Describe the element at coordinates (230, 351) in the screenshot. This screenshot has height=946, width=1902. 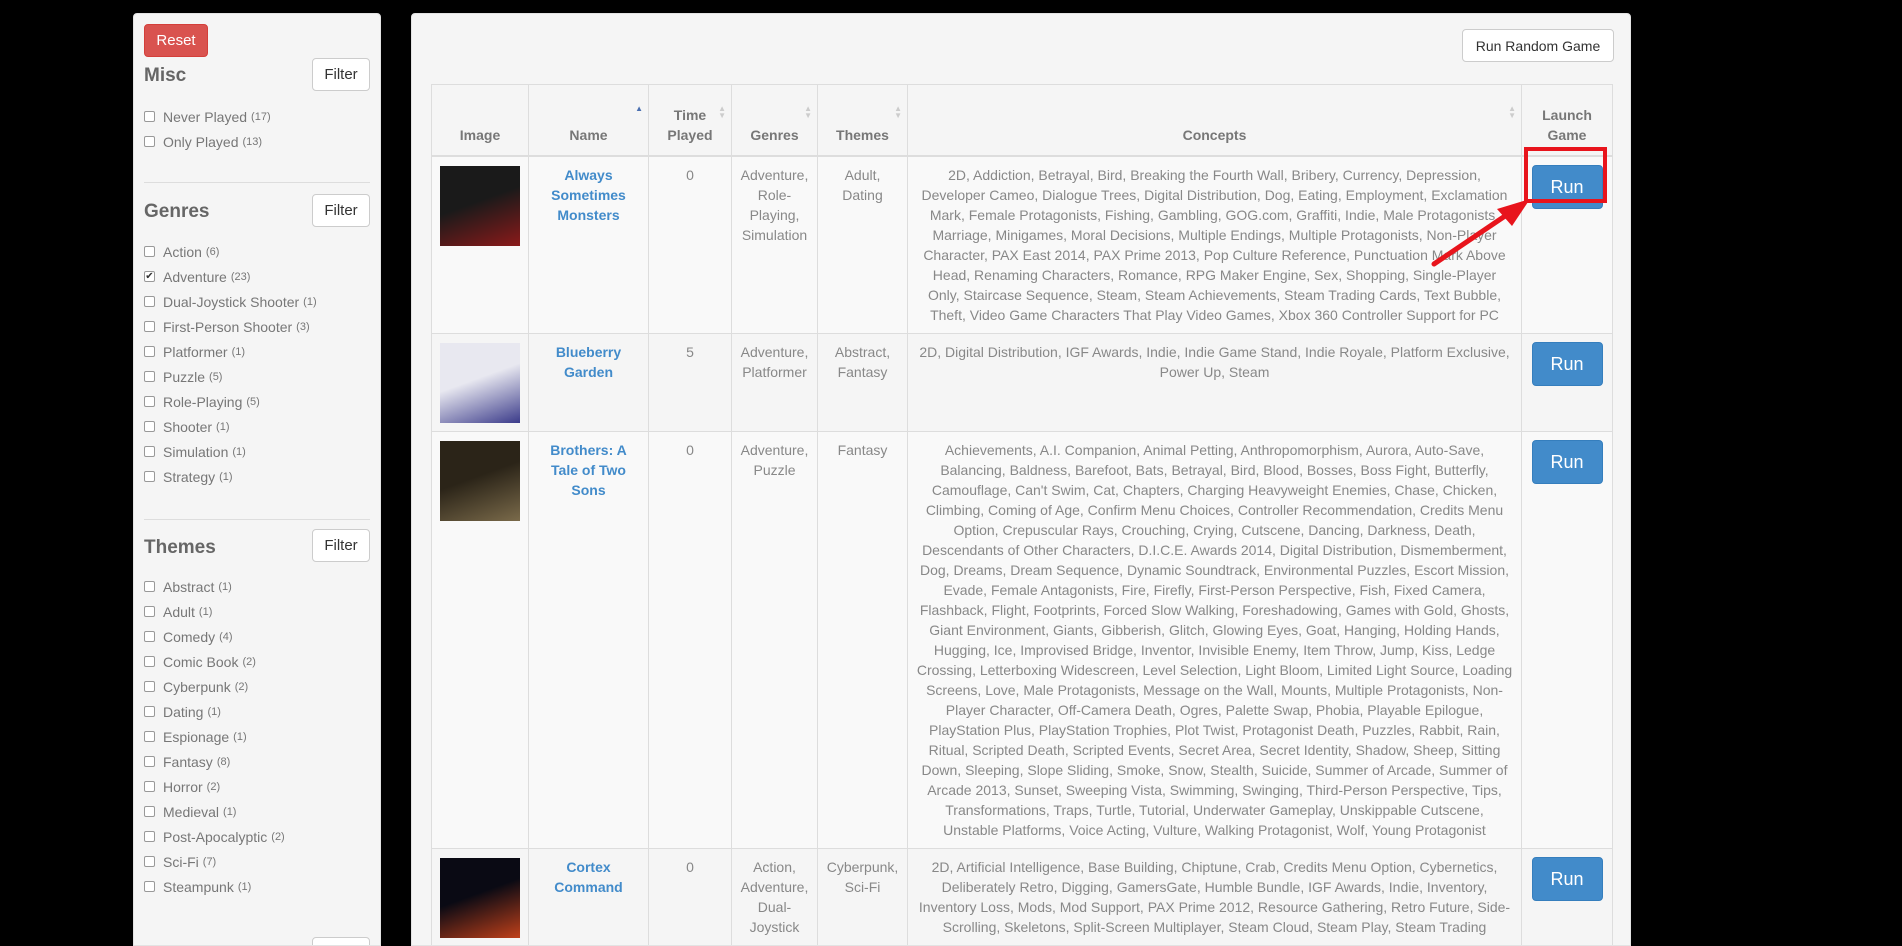
I see `filter-option: Platformer (1)` at that location.